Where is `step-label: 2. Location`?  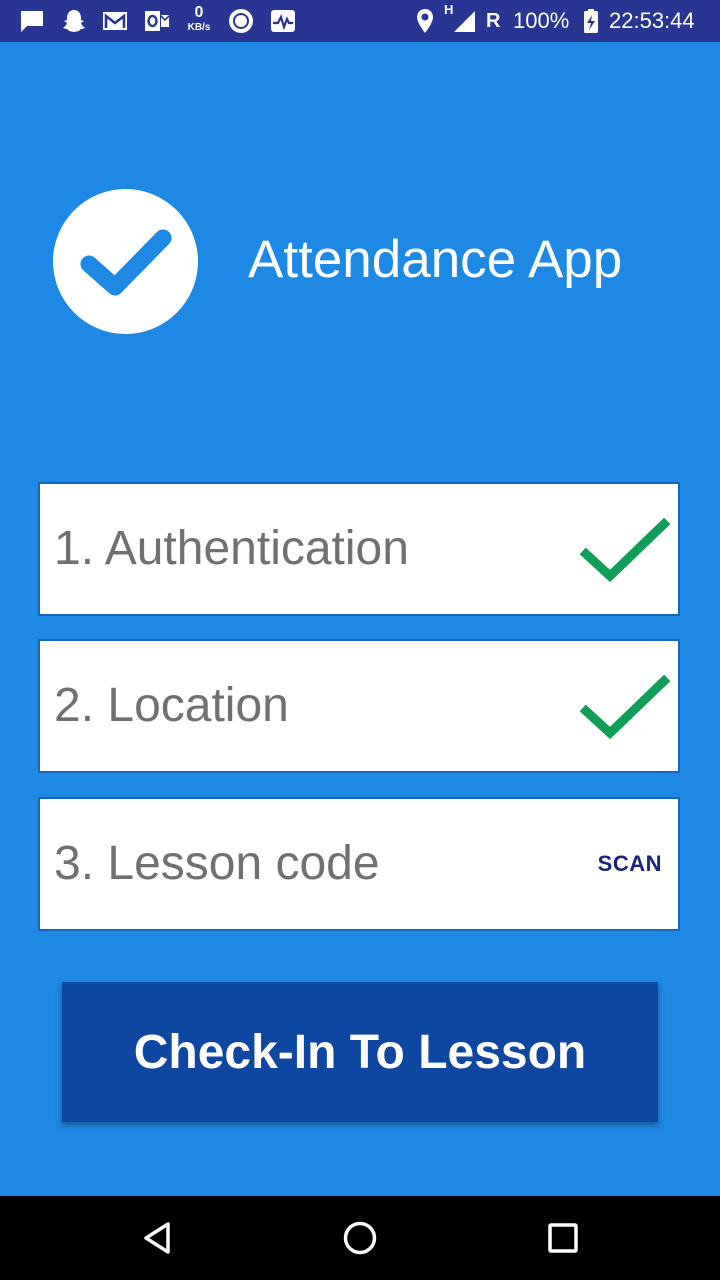
step-label: 2. Location is located at coordinates (171, 705).